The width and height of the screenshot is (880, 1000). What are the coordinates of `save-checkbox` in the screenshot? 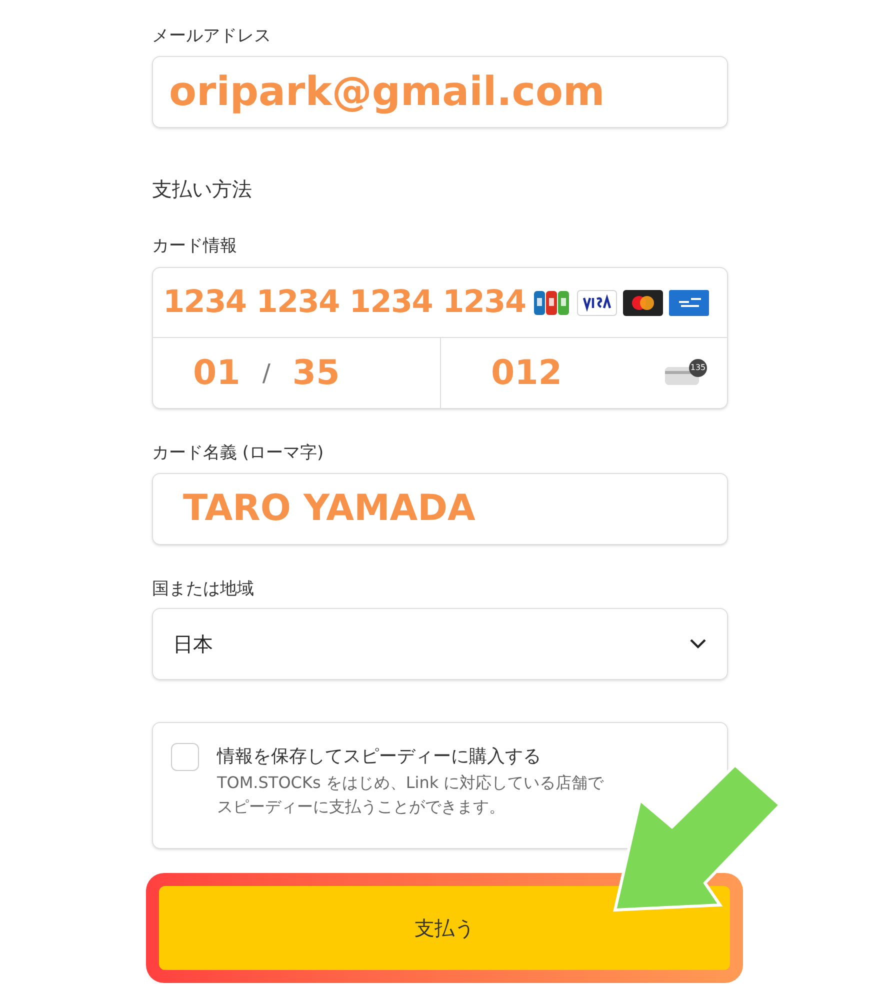 It's located at (185, 757).